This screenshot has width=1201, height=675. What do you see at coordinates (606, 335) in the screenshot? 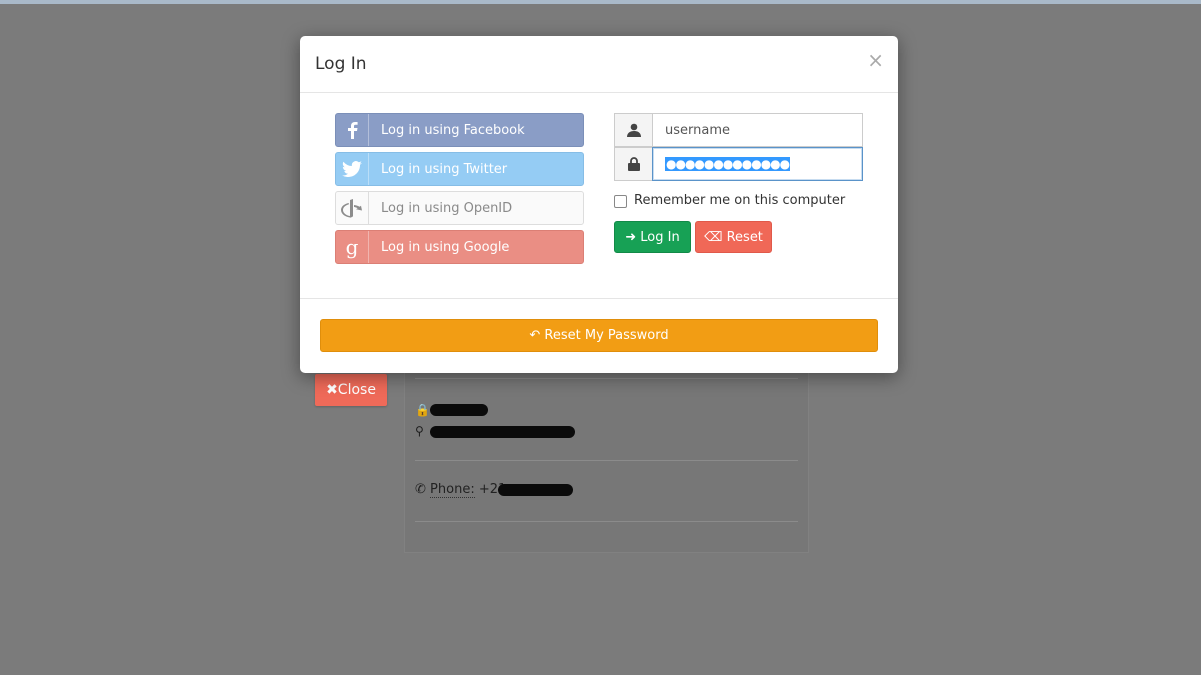
I see `reset-password-label: Reset My Password` at bounding box center [606, 335].